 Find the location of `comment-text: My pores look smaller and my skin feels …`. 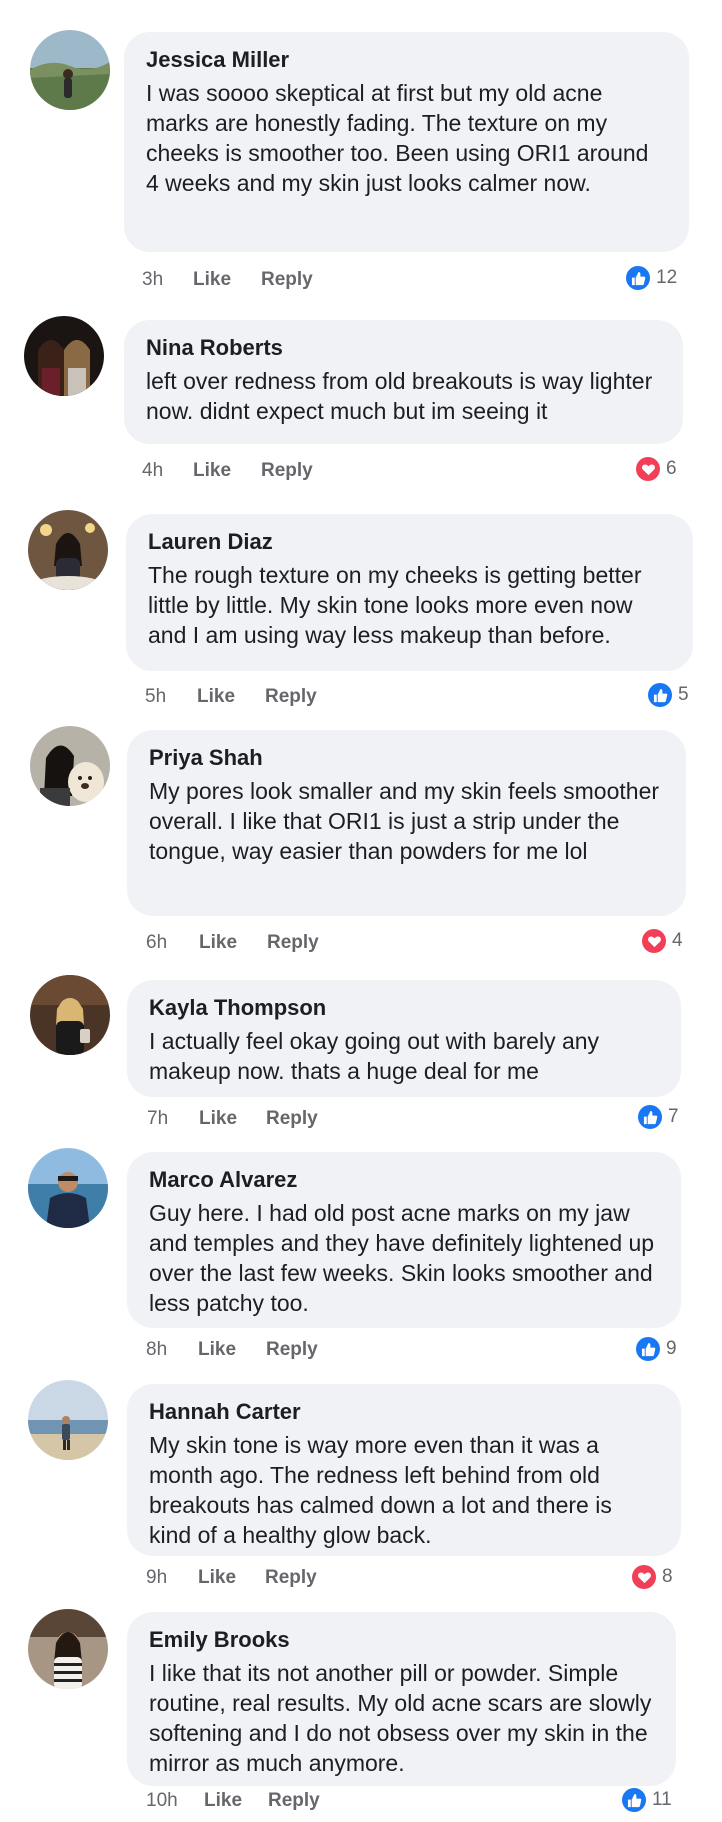

comment-text: My pores look smaller and my skin feels … is located at coordinates (404, 821).